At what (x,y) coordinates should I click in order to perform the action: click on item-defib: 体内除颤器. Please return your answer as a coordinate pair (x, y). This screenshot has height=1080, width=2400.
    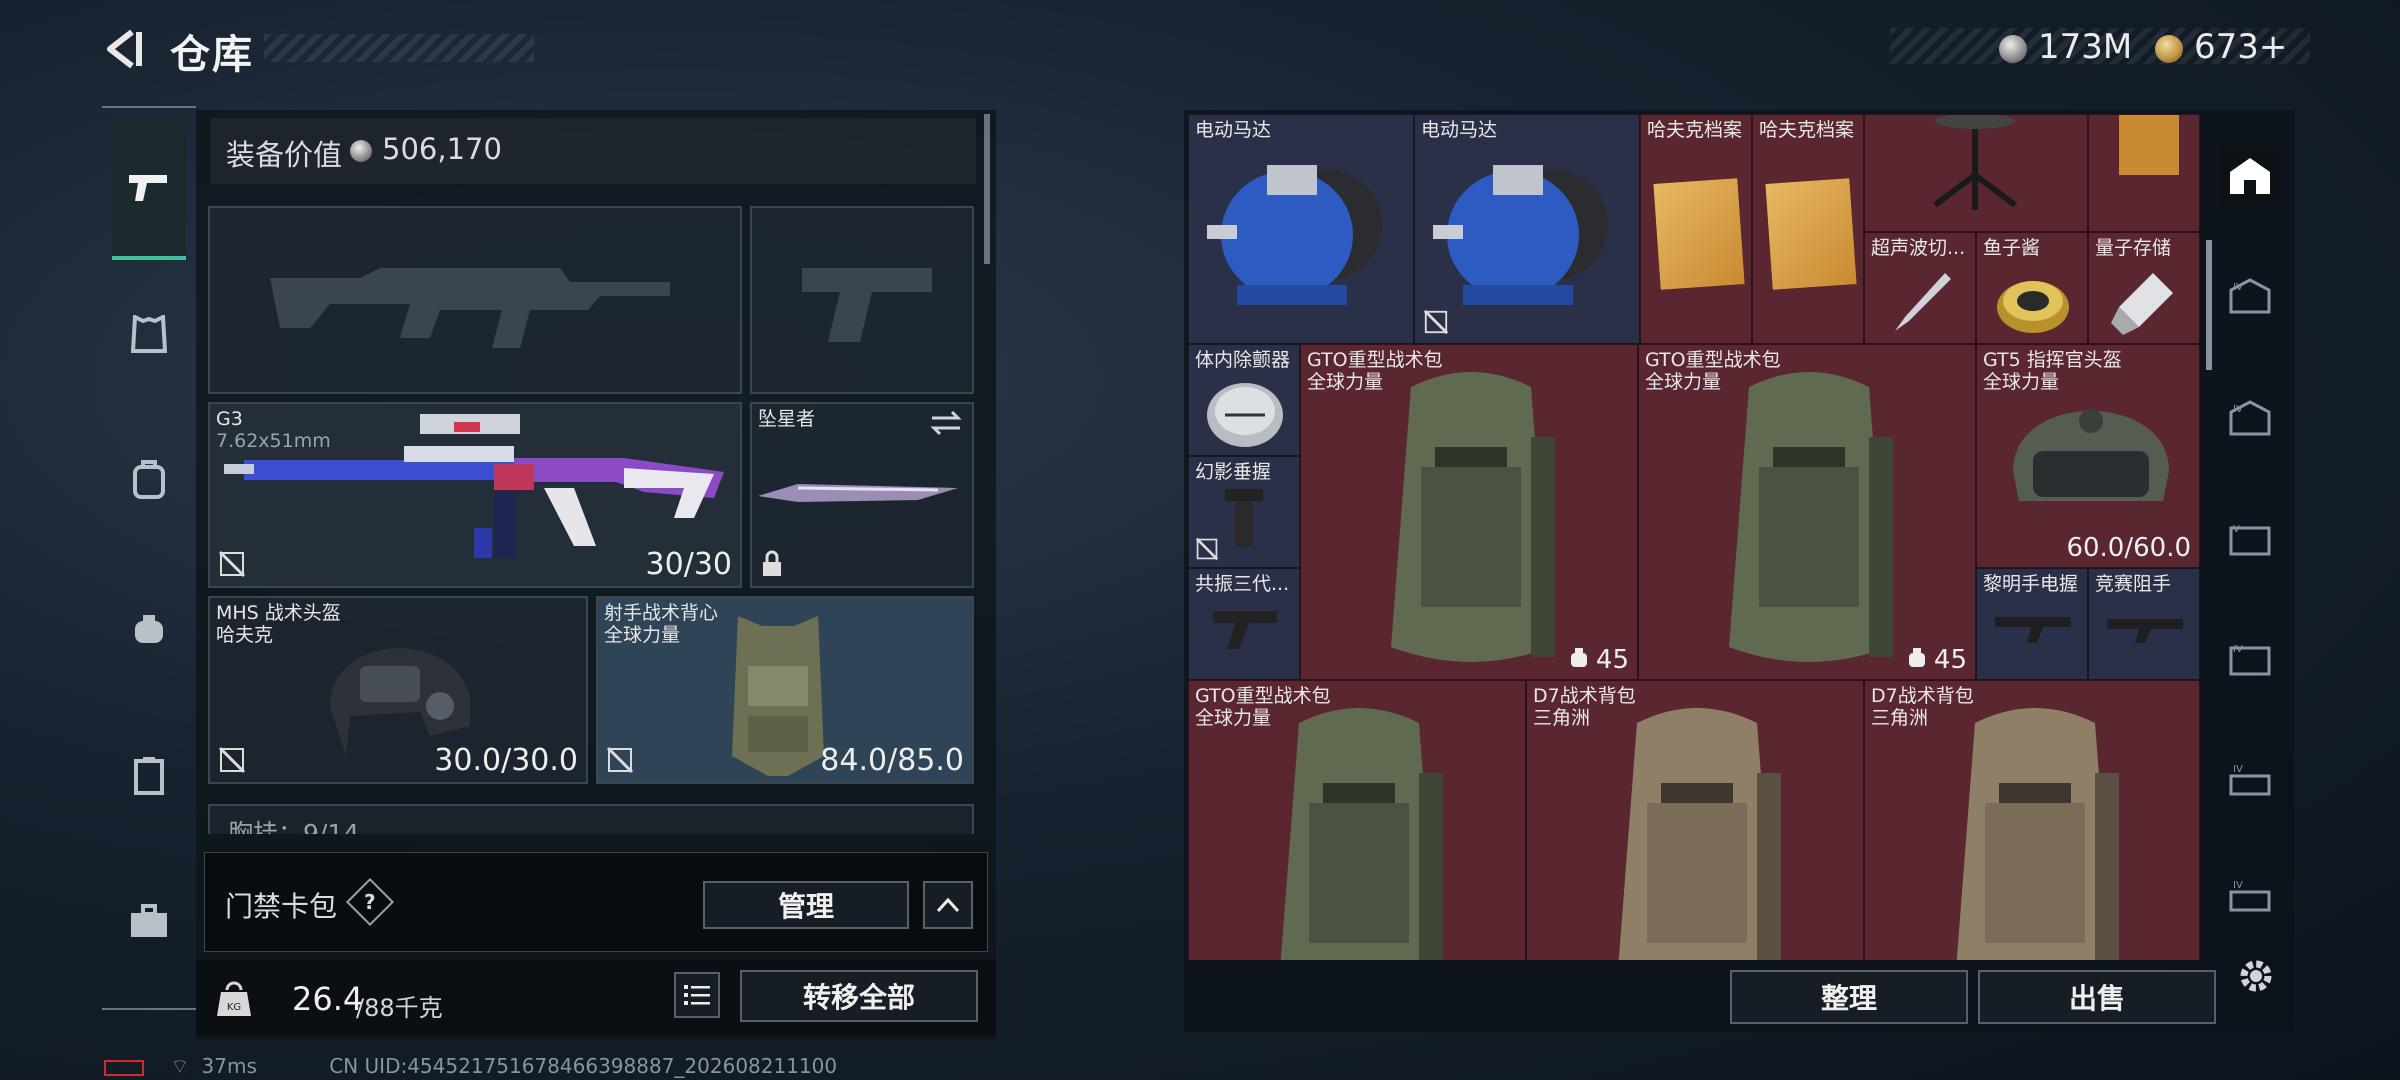
    Looking at the image, I should click on (1244, 400).